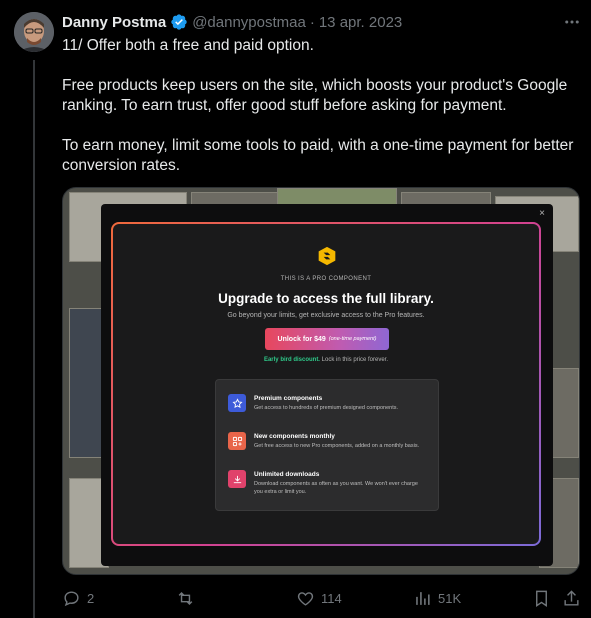 The width and height of the screenshot is (591, 618). I want to click on unlock-button: Unlock for $49 (one-time payment), so click(327, 339).